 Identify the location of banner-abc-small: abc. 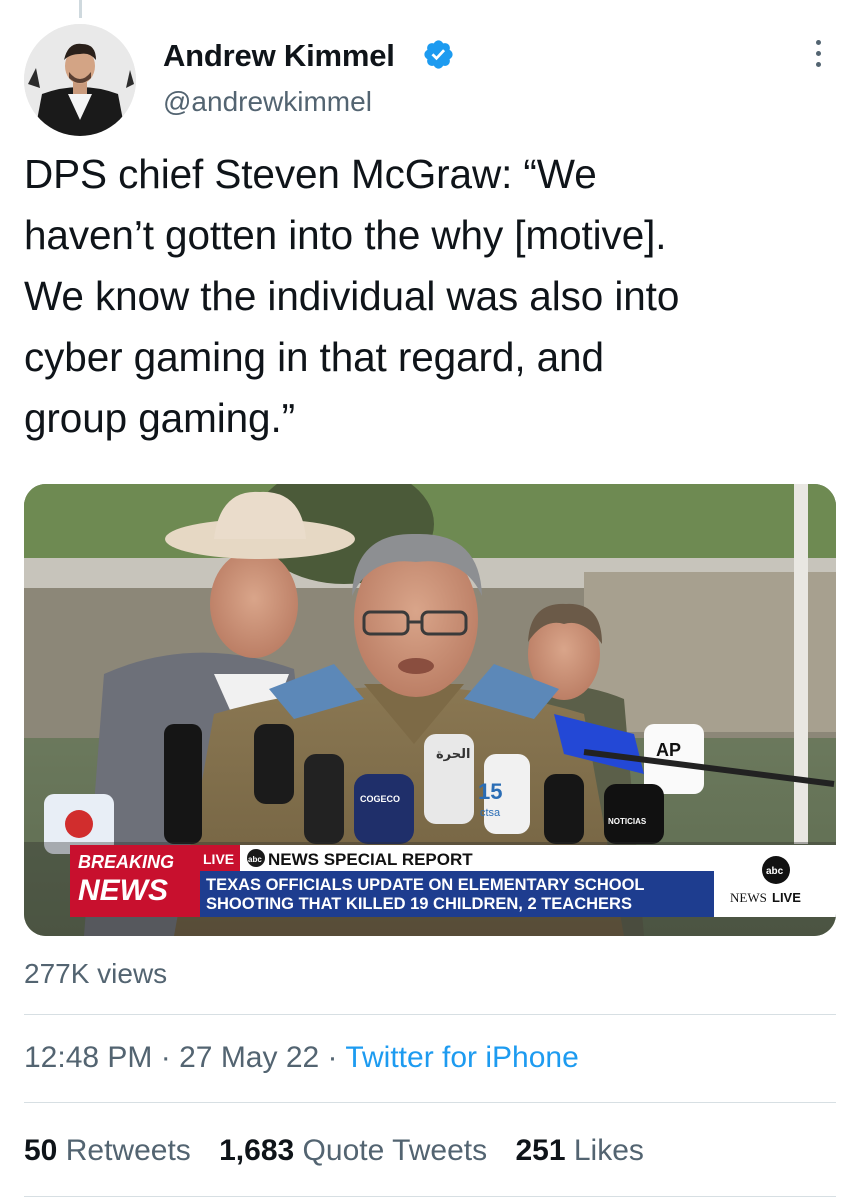
(255, 859).